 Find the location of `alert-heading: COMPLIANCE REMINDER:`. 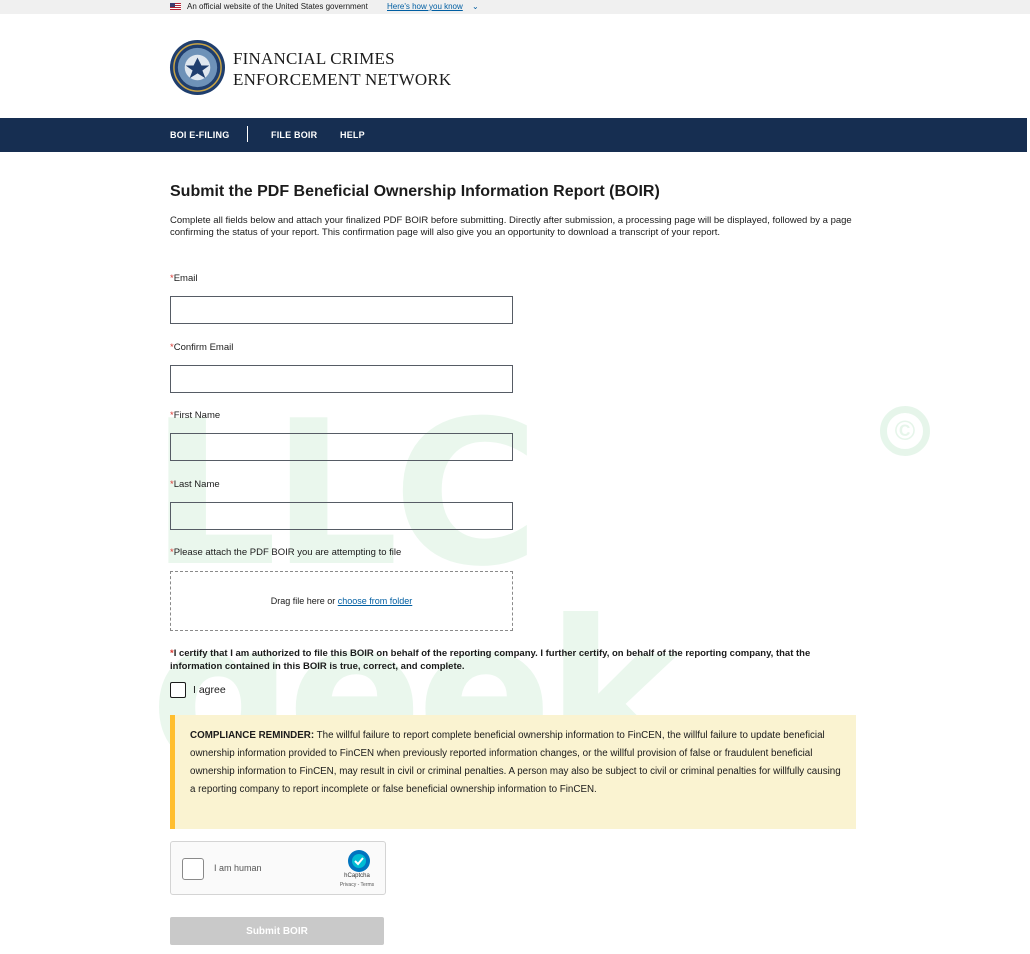

alert-heading: COMPLIANCE REMINDER: is located at coordinates (252, 735).